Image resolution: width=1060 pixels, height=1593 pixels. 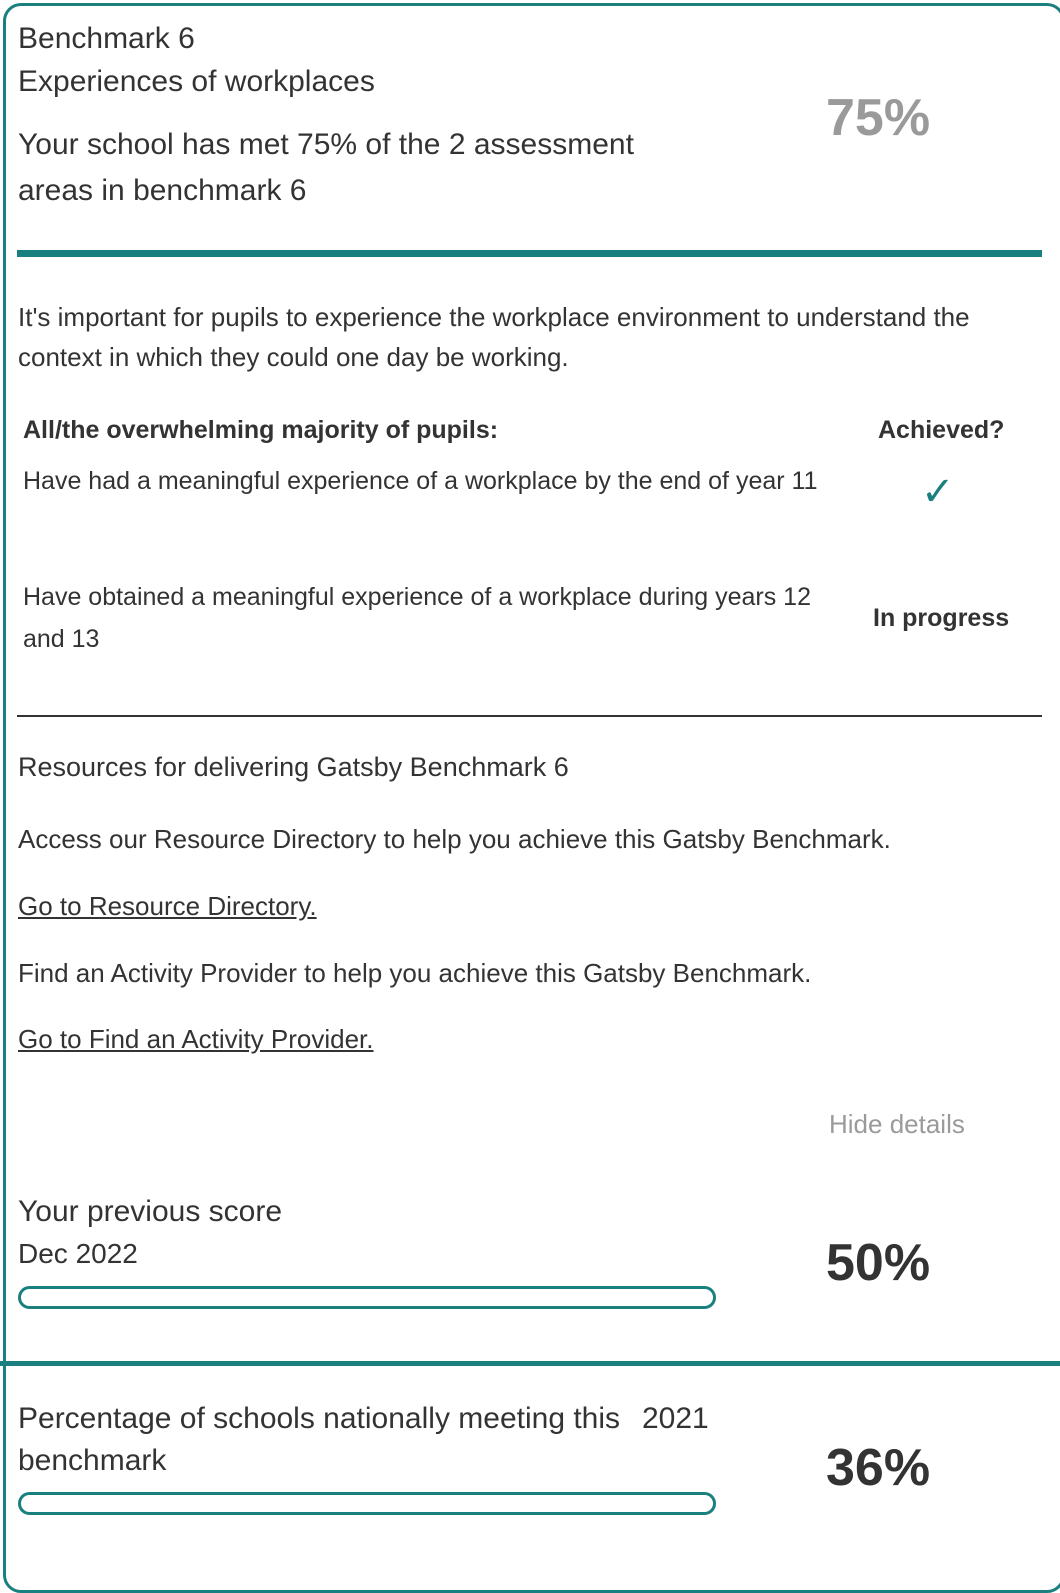 What do you see at coordinates (261, 430) in the screenshot?
I see `criteria-heading: All/the overwhelming majority of pupils:` at bounding box center [261, 430].